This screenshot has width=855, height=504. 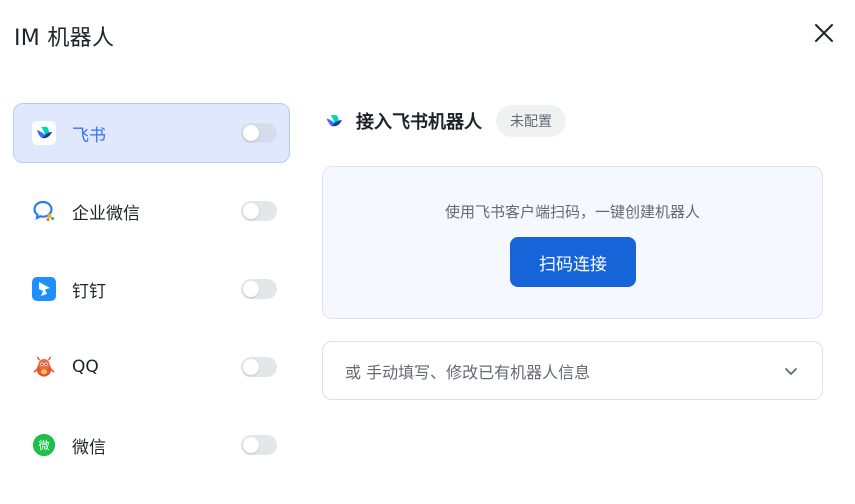 What do you see at coordinates (791, 371) in the screenshot?
I see `chevron-down-icon` at bounding box center [791, 371].